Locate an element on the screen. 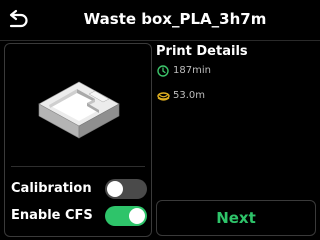  panel-separator is located at coordinates (78, 166).